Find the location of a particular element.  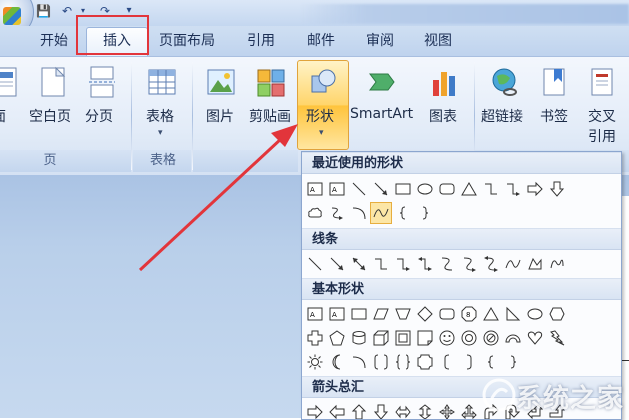

triangle-shape-icon is located at coordinates (469, 189).